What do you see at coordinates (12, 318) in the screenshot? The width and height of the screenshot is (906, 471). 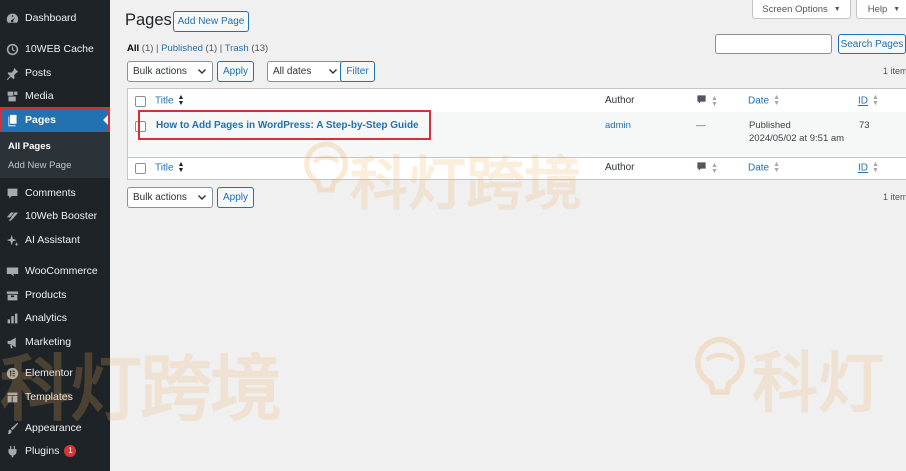 I see `analytics-icon` at bounding box center [12, 318].